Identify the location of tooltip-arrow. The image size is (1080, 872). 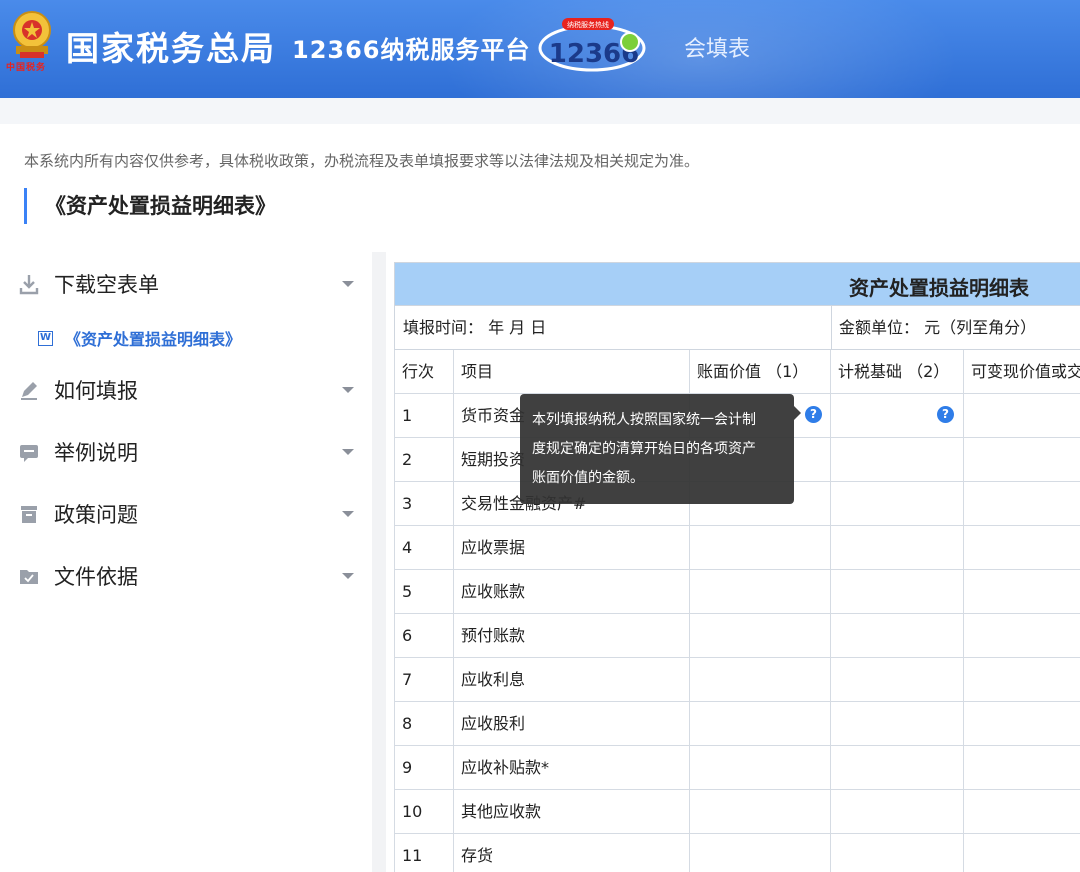
(797, 413).